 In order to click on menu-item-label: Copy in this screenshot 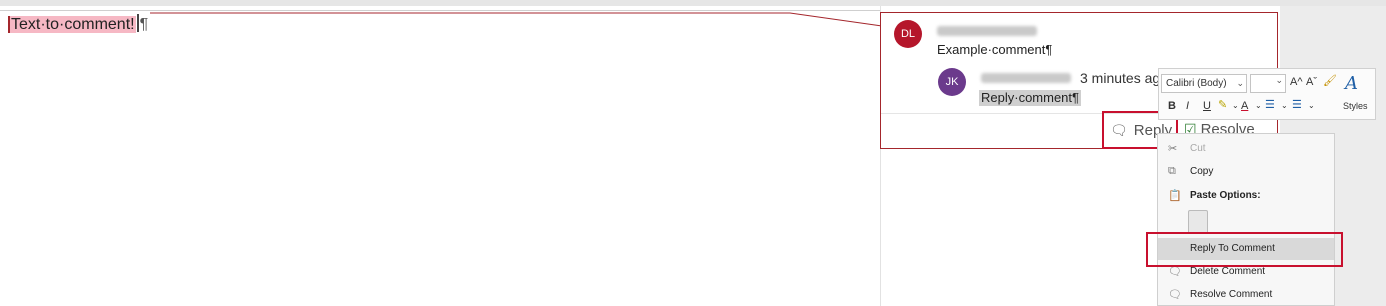, I will do `click(1202, 171)`.